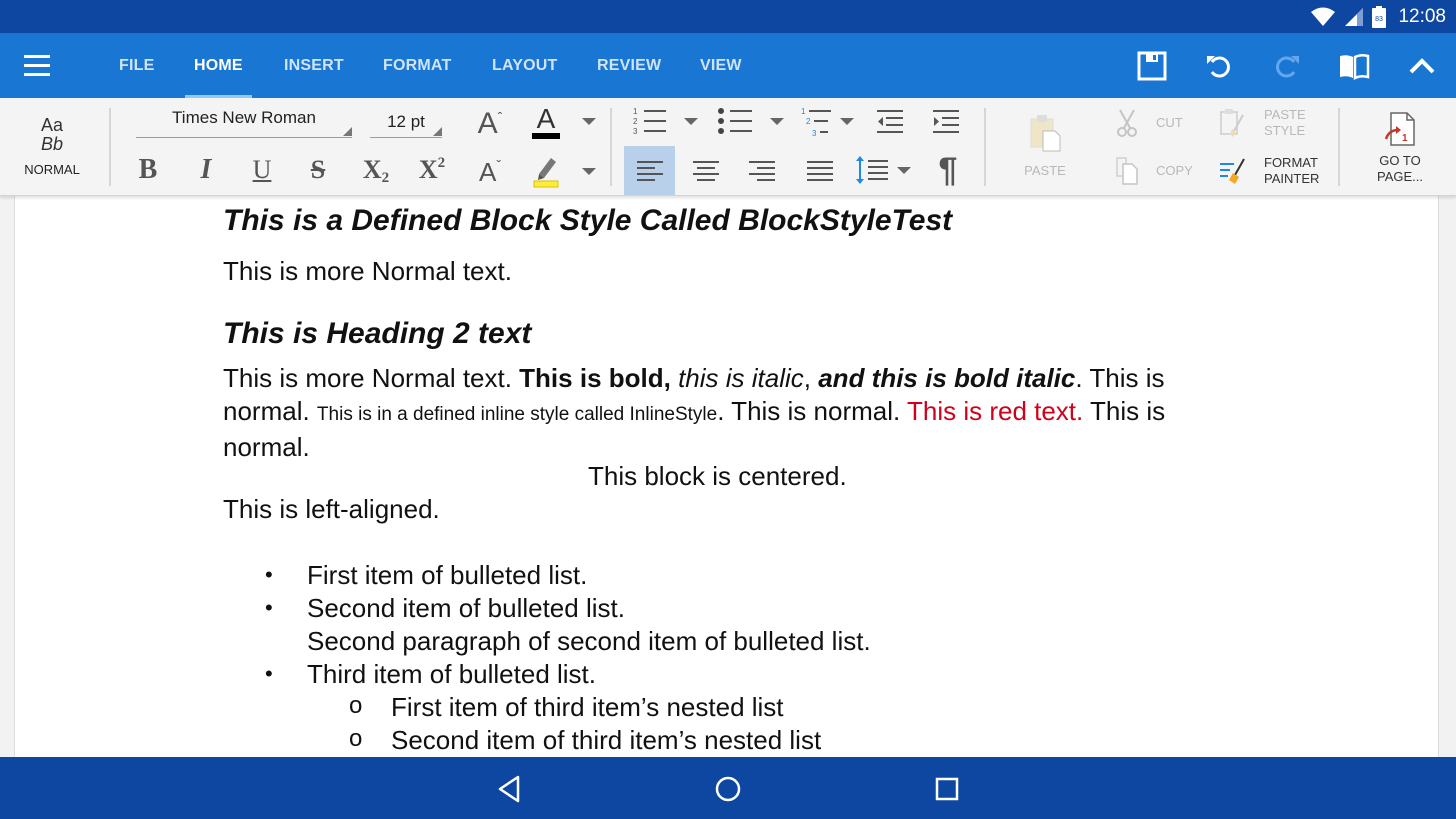 This screenshot has width=1456, height=819. I want to click on font-size-dropdown: 12 pt, so click(406, 125).